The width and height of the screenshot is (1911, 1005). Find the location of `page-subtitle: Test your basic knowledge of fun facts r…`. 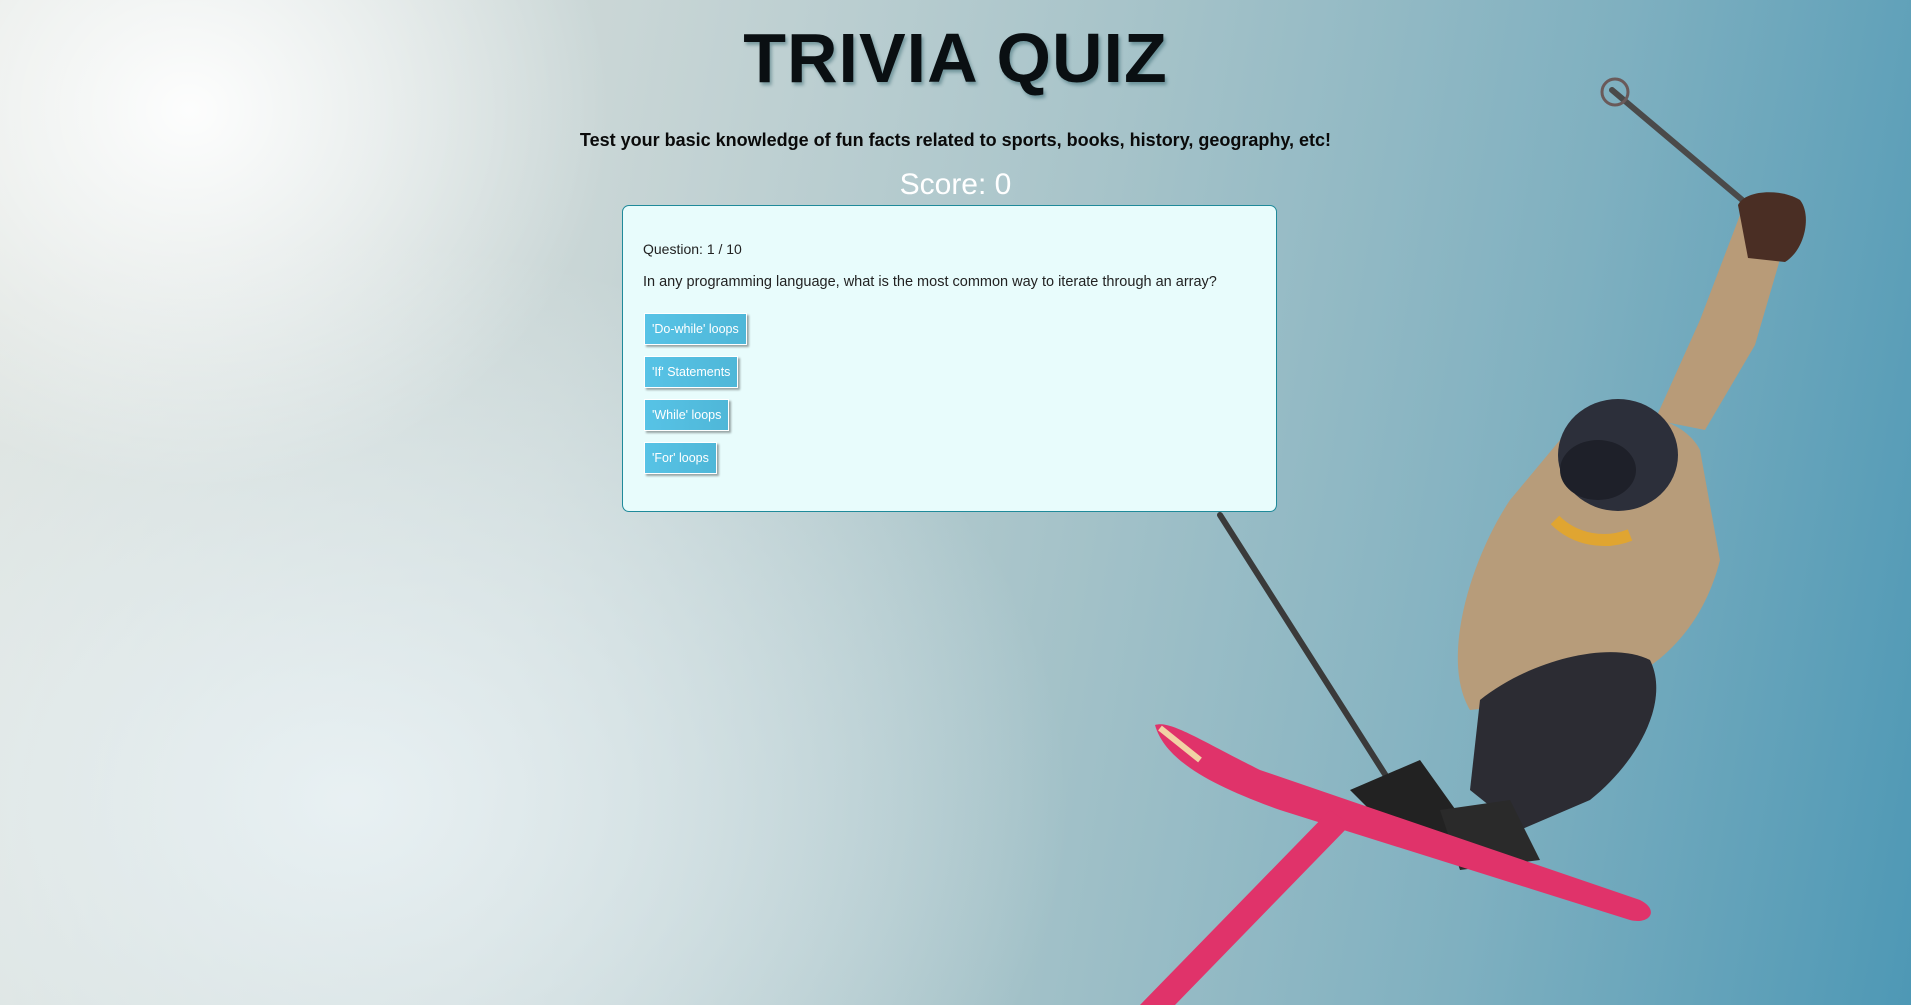

page-subtitle: Test your basic knowledge of fun facts r… is located at coordinates (955, 140).